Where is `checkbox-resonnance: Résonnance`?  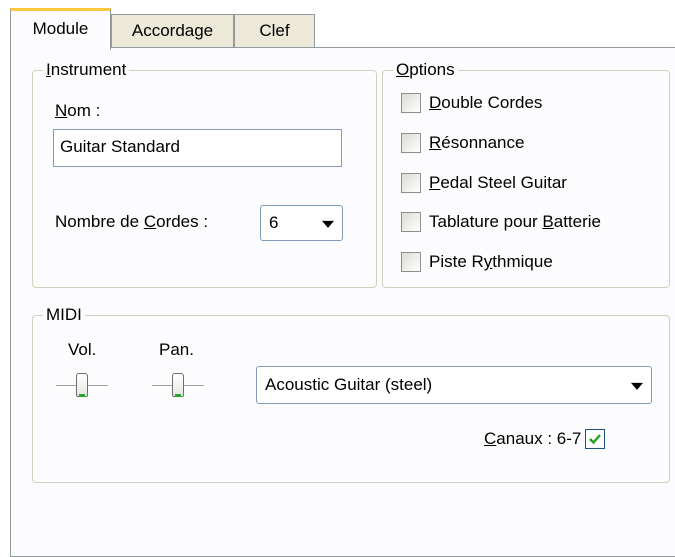 checkbox-resonnance: Résonnance is located at coordinates (462, 143).